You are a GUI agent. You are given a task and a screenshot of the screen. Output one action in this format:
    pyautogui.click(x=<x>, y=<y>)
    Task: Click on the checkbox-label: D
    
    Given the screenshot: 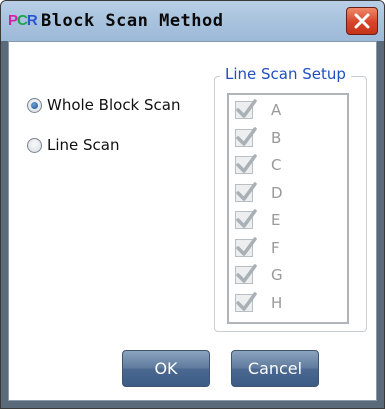 What is the action you would take?
    pyautogui.click(x=277, y=192)
    